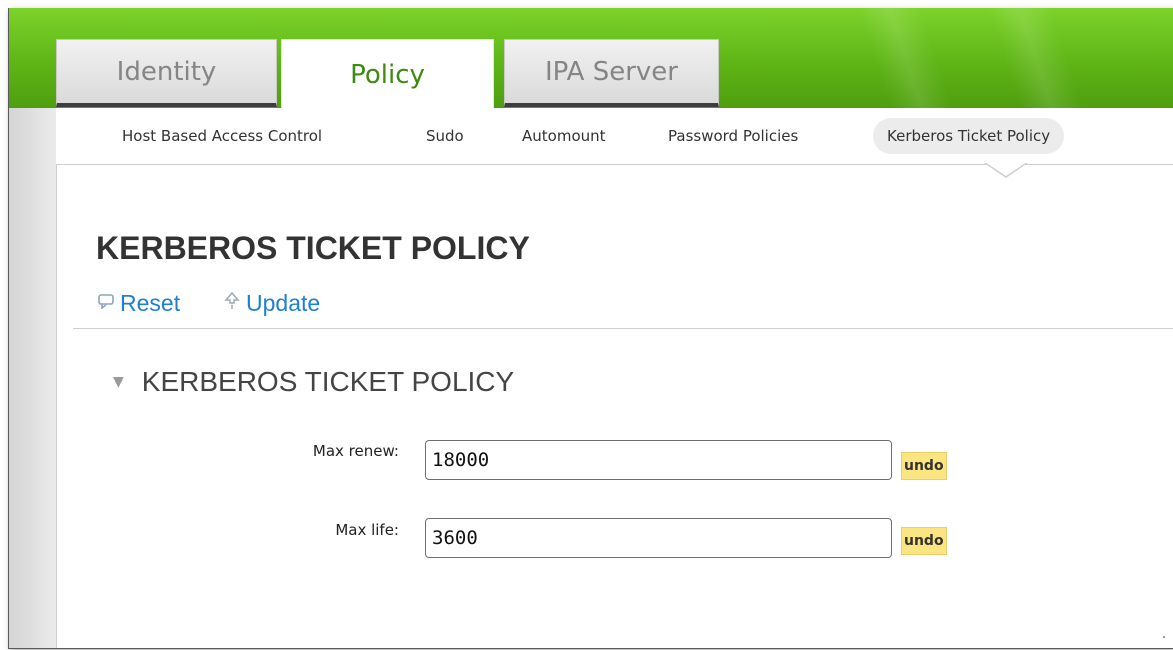 Image resolution: width=1173 pixels, height=650 pixels. What do you see at coordinates (1006, 170) in the screenshot?
I see `active-subnav-pointer` at bounding box center [1006, 170].